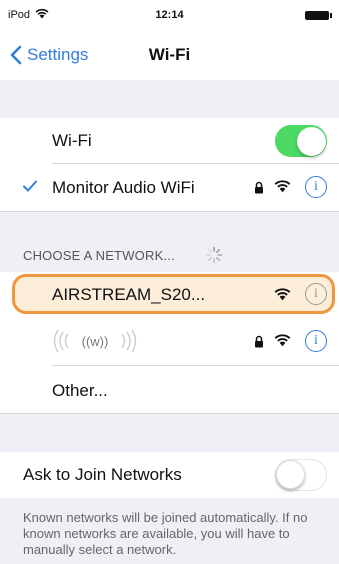 This screenshot has width=339, height=564. I want to click on loading-spinner-icon, so click(214, 255).